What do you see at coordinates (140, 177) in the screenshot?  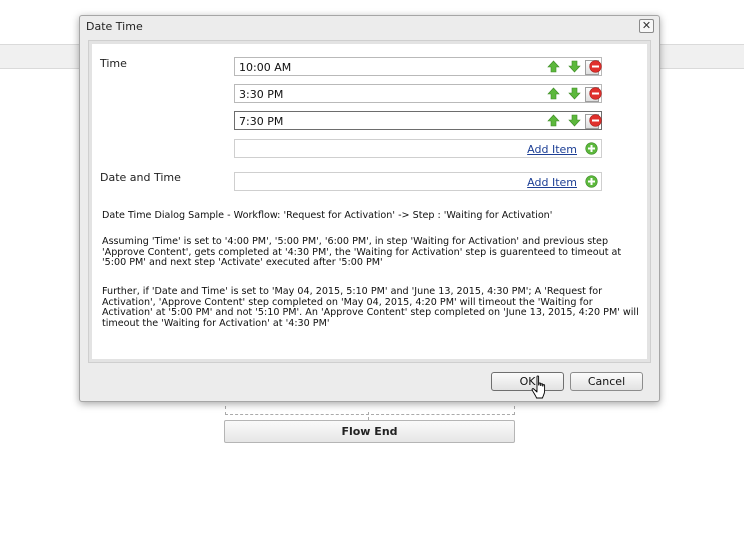 I see `date-time-label: Date and Time` at bounding box center [140, 177].